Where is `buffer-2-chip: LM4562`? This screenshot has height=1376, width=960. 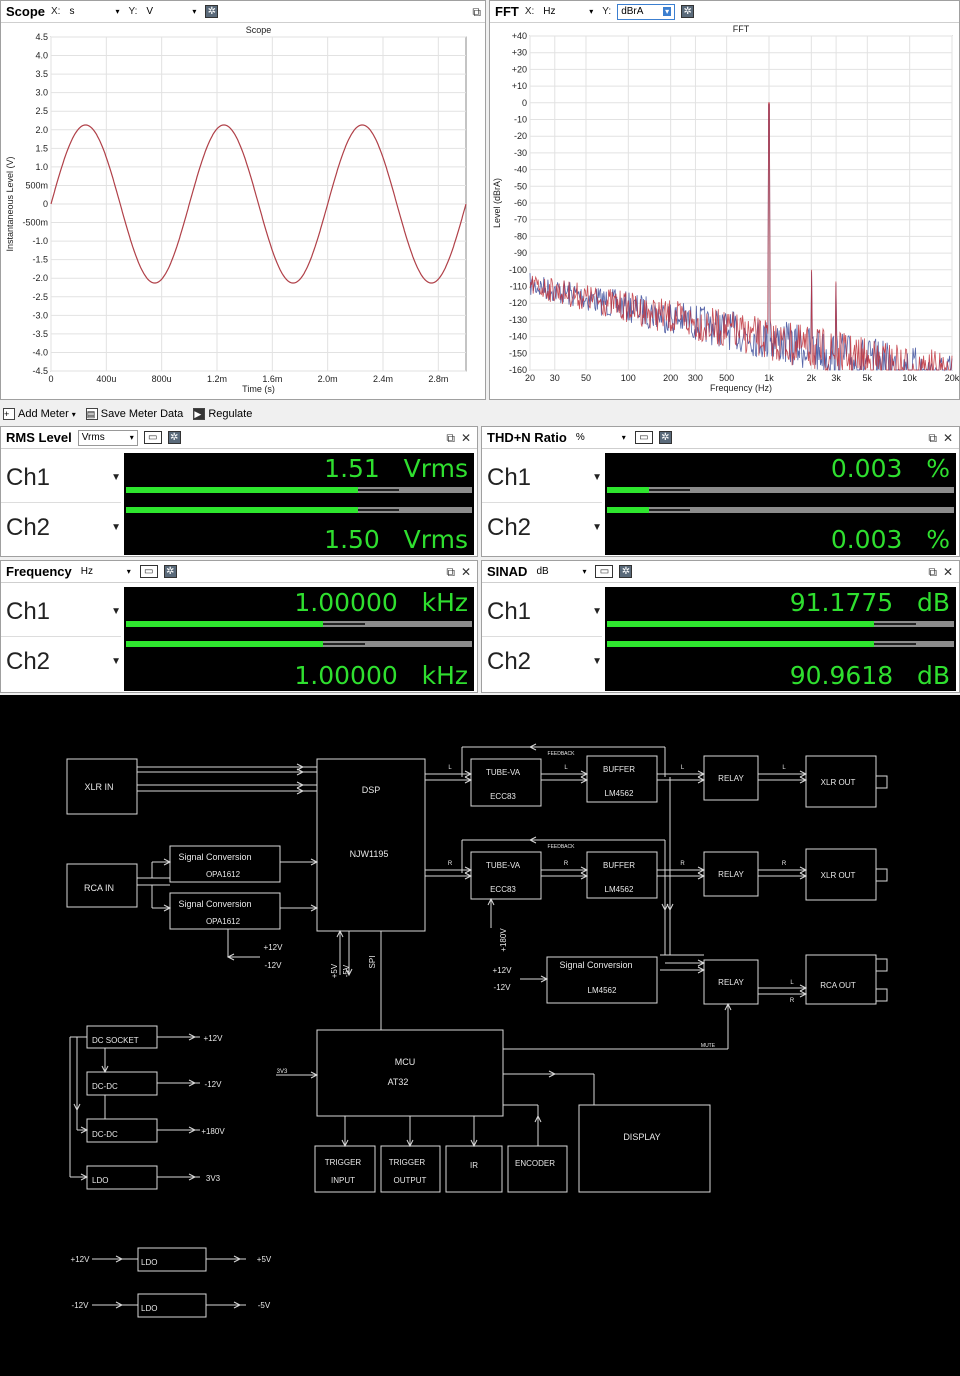
buffer-2-chip: LM4562 is located at coordinates (619, 889).